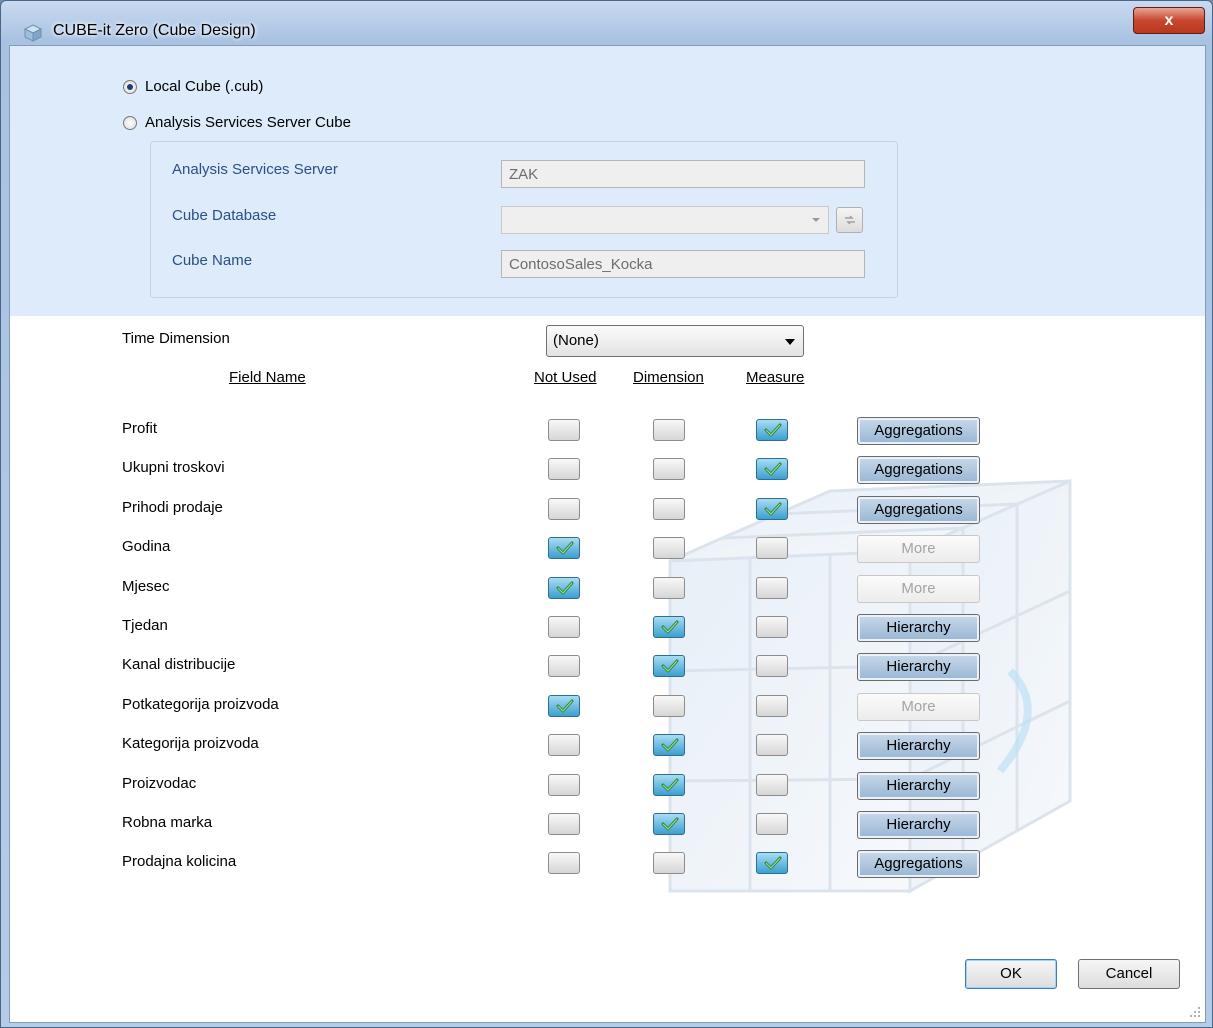 This screenshot has width=1213, height=1028. What do you see at coordinates (154, 30) in the screenshot?
I see `window-title: CUBE-it Zero (Cube Design)` at bounding box center [154, 30].